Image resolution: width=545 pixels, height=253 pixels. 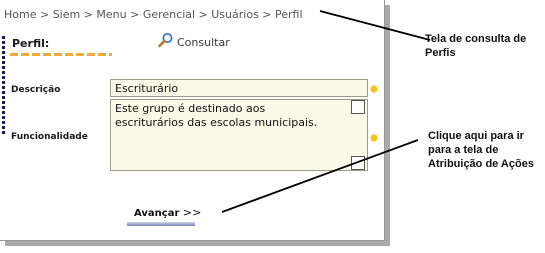 I want to click on magnifier-icon, so click(x=166, y=42).